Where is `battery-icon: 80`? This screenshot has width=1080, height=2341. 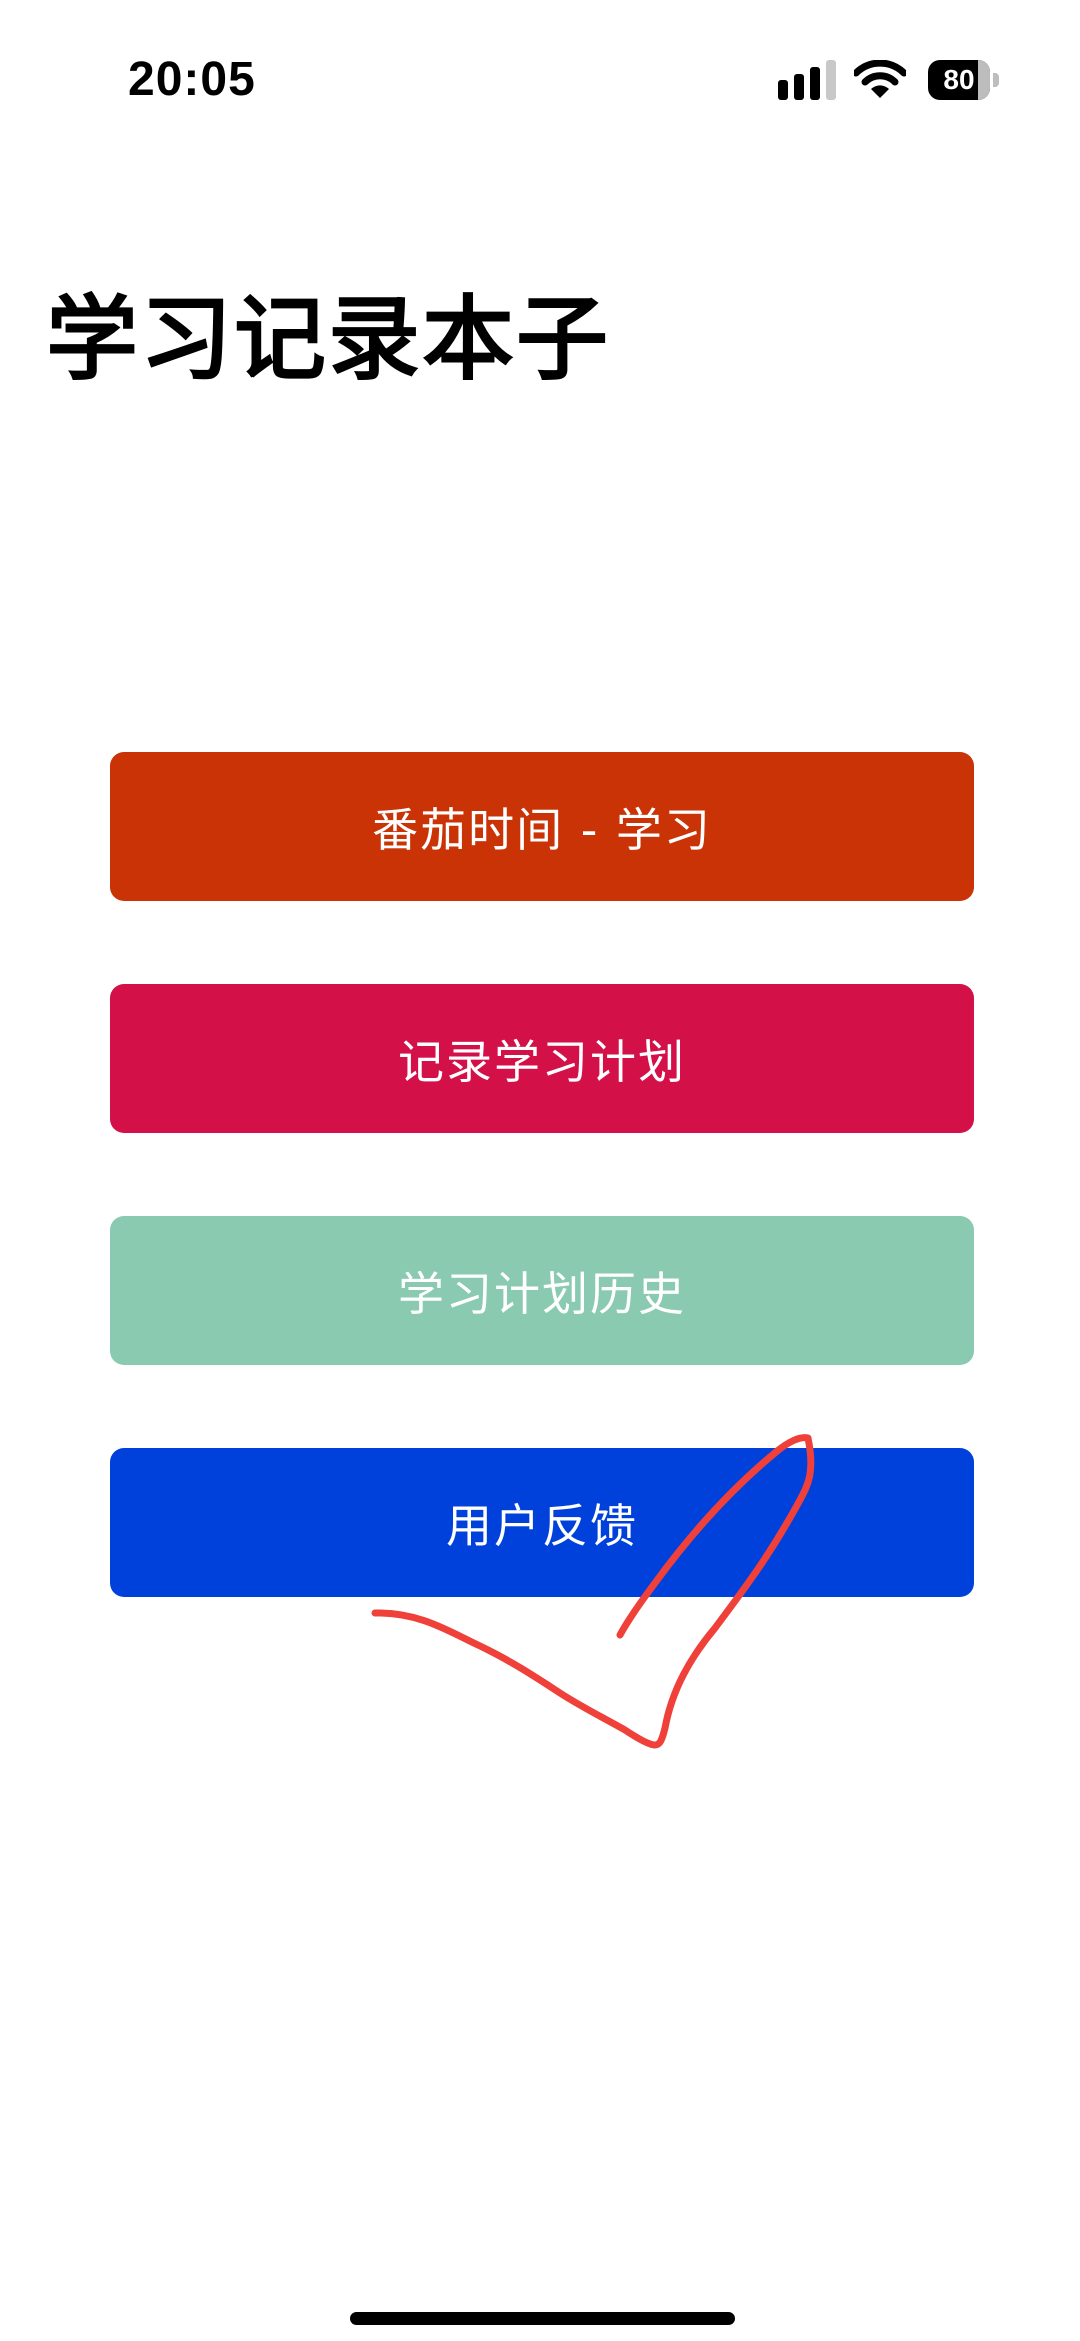
battery-icon: 80 is located at coordinates (964, 80).